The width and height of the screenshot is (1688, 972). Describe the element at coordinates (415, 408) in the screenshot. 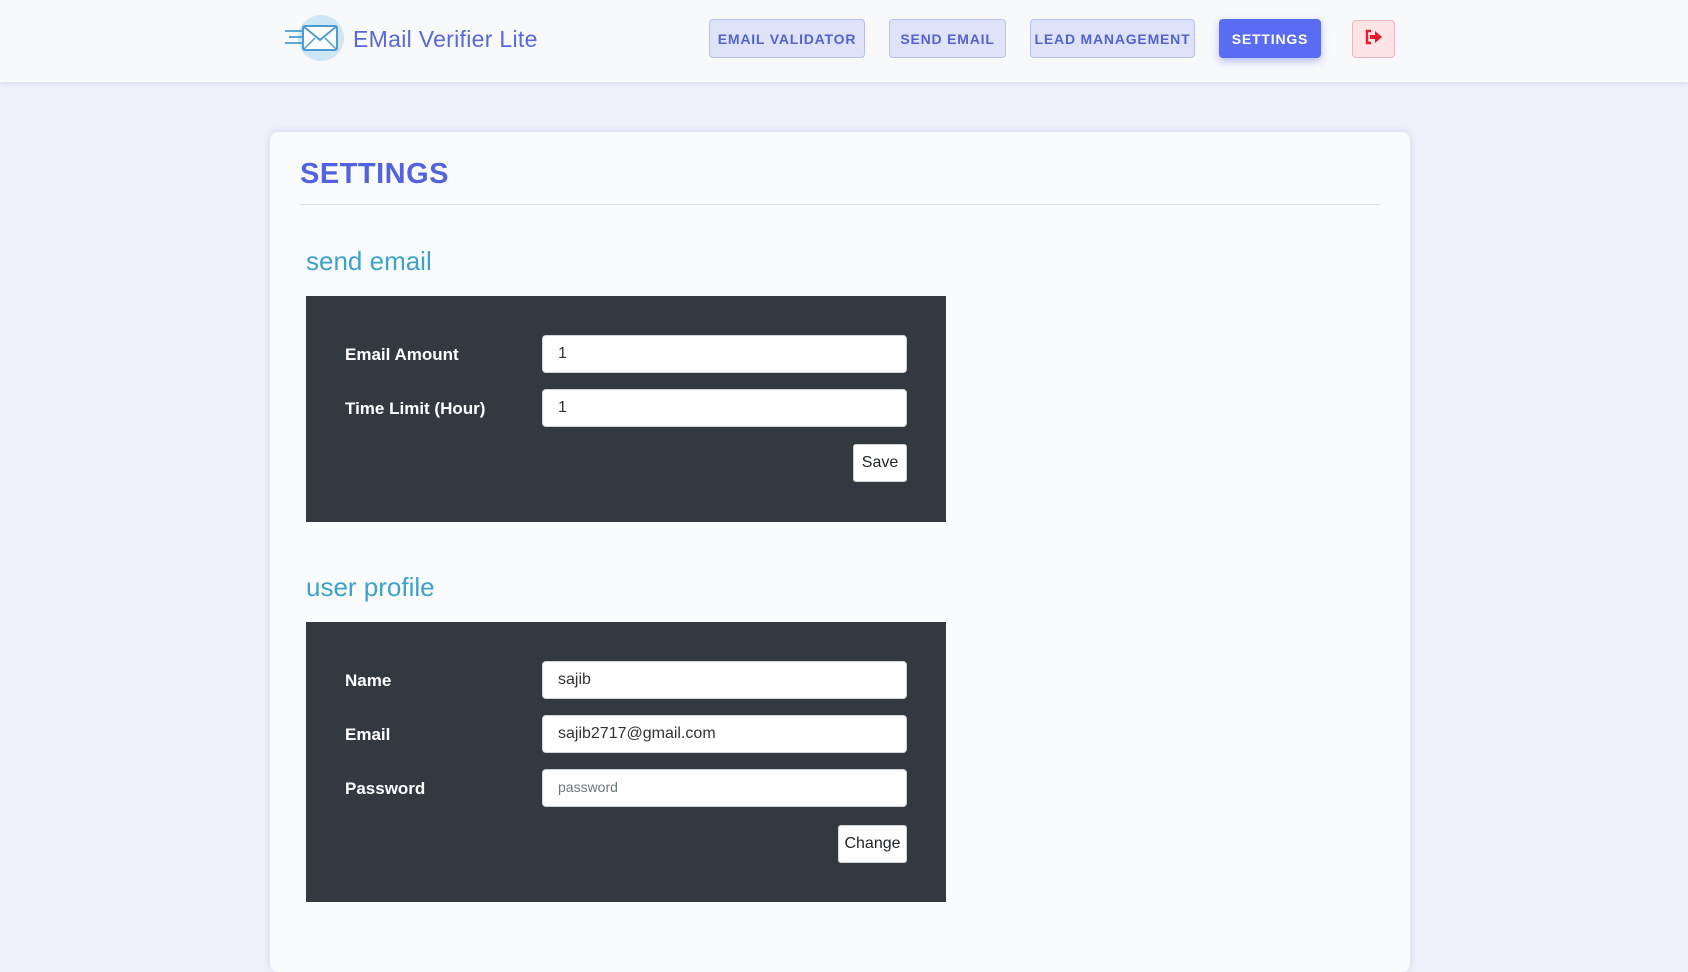

I see `time-limit-label: Time Limit (Hour)` at that location.